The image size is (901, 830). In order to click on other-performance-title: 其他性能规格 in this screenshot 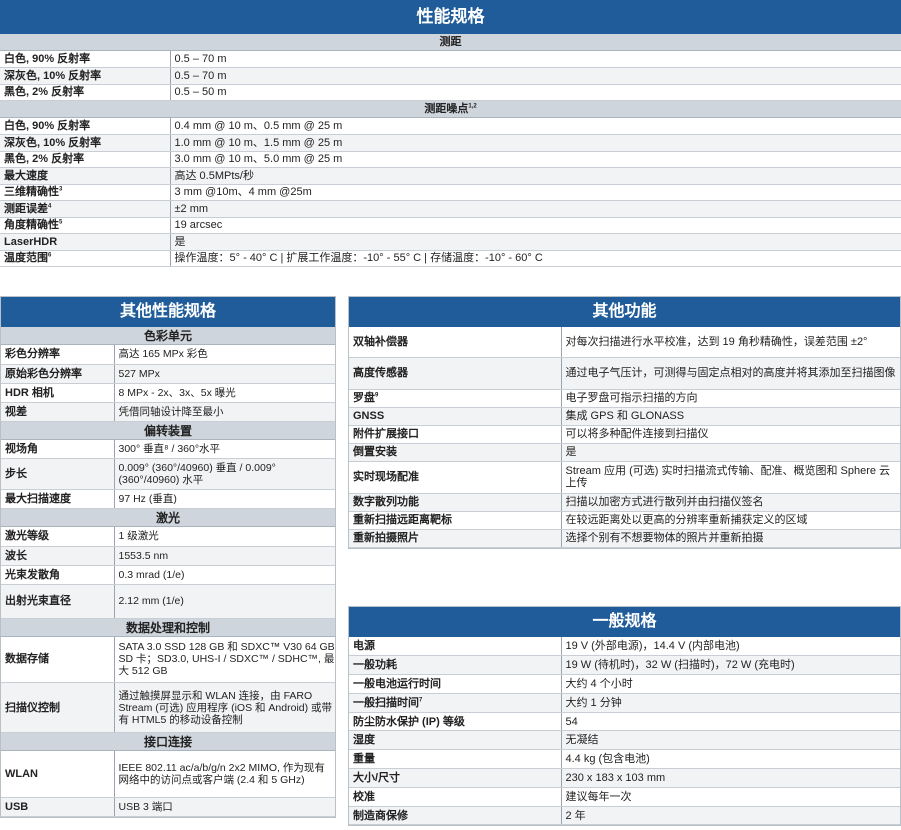, I will do `click(168, 312)`.